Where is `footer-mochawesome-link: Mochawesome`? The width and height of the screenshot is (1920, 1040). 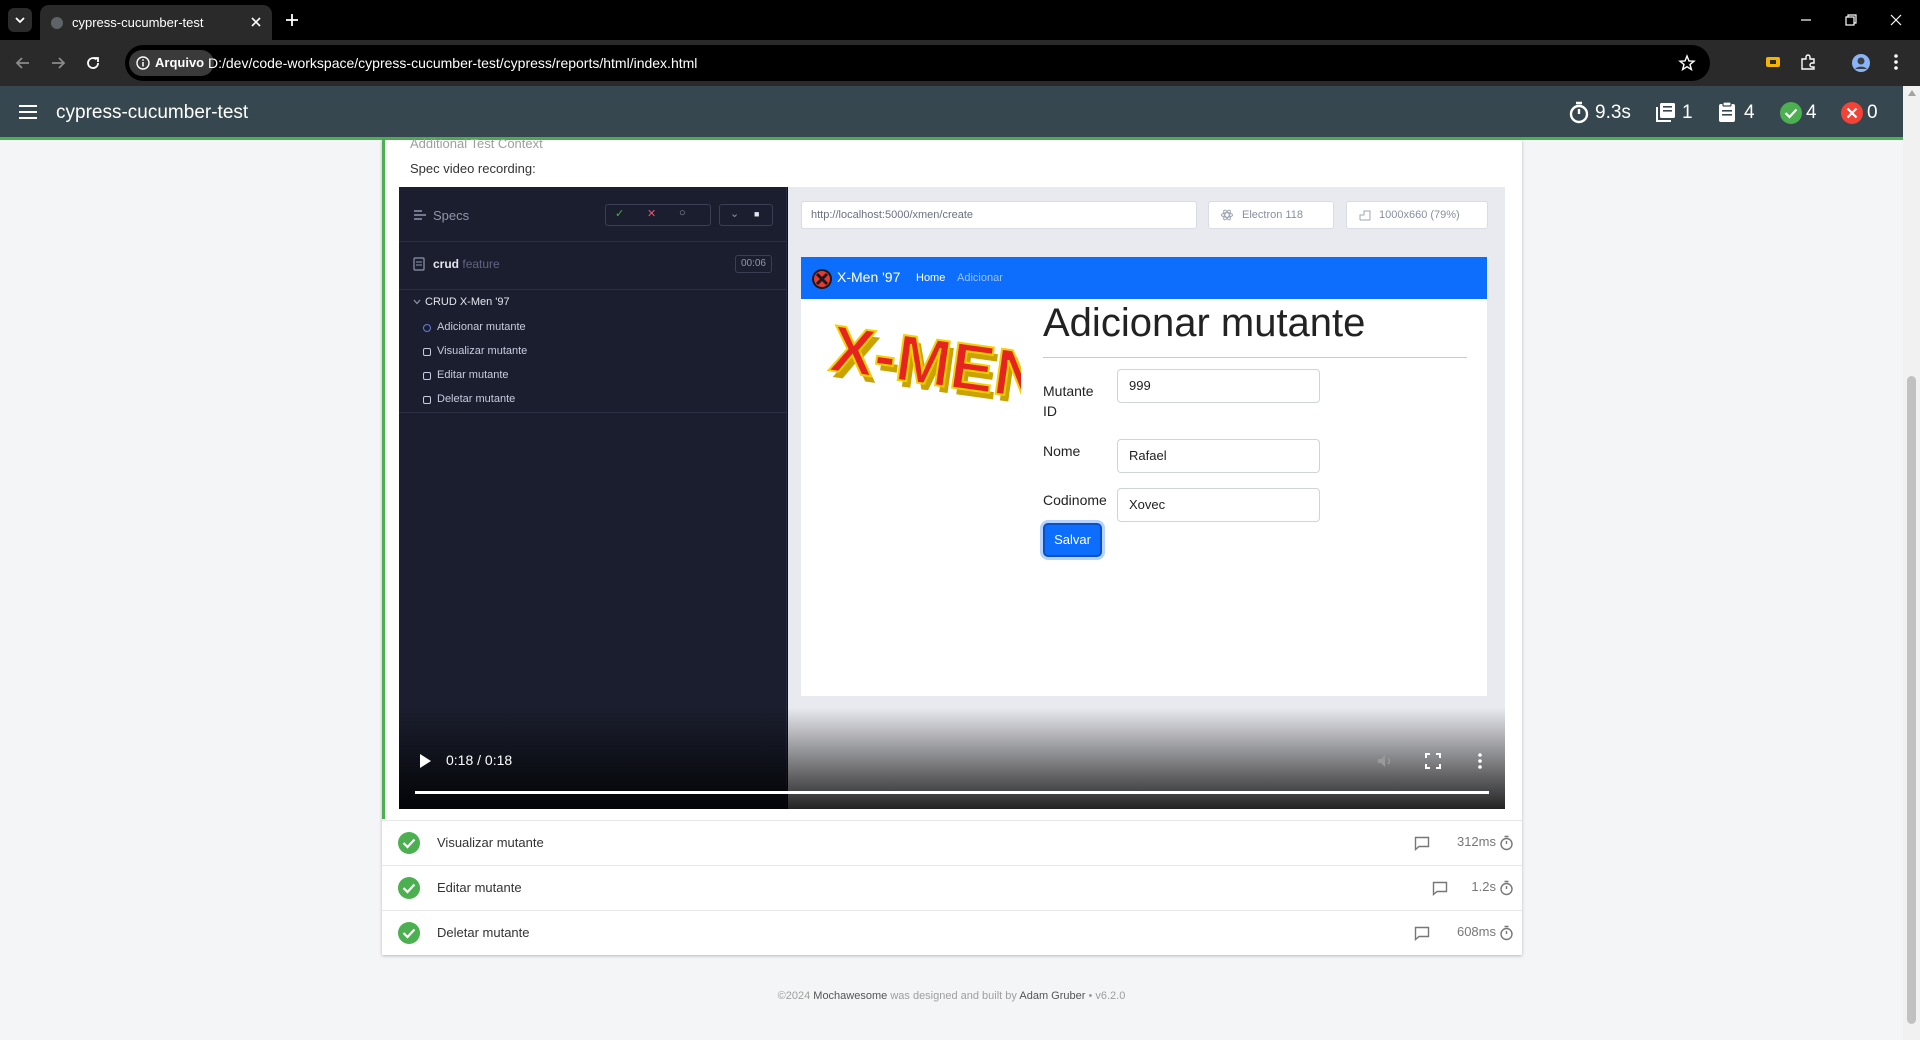 footer-mochawesome-link: Mochawesome is located at coordinates (850, 996).